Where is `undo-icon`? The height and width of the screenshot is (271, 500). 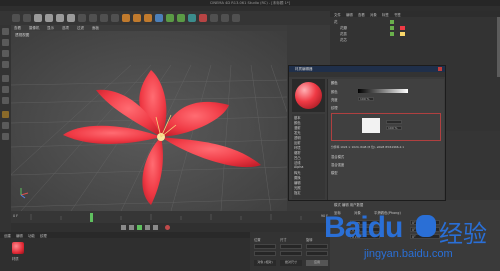
undo-icon is located at coordinates (16, 18).